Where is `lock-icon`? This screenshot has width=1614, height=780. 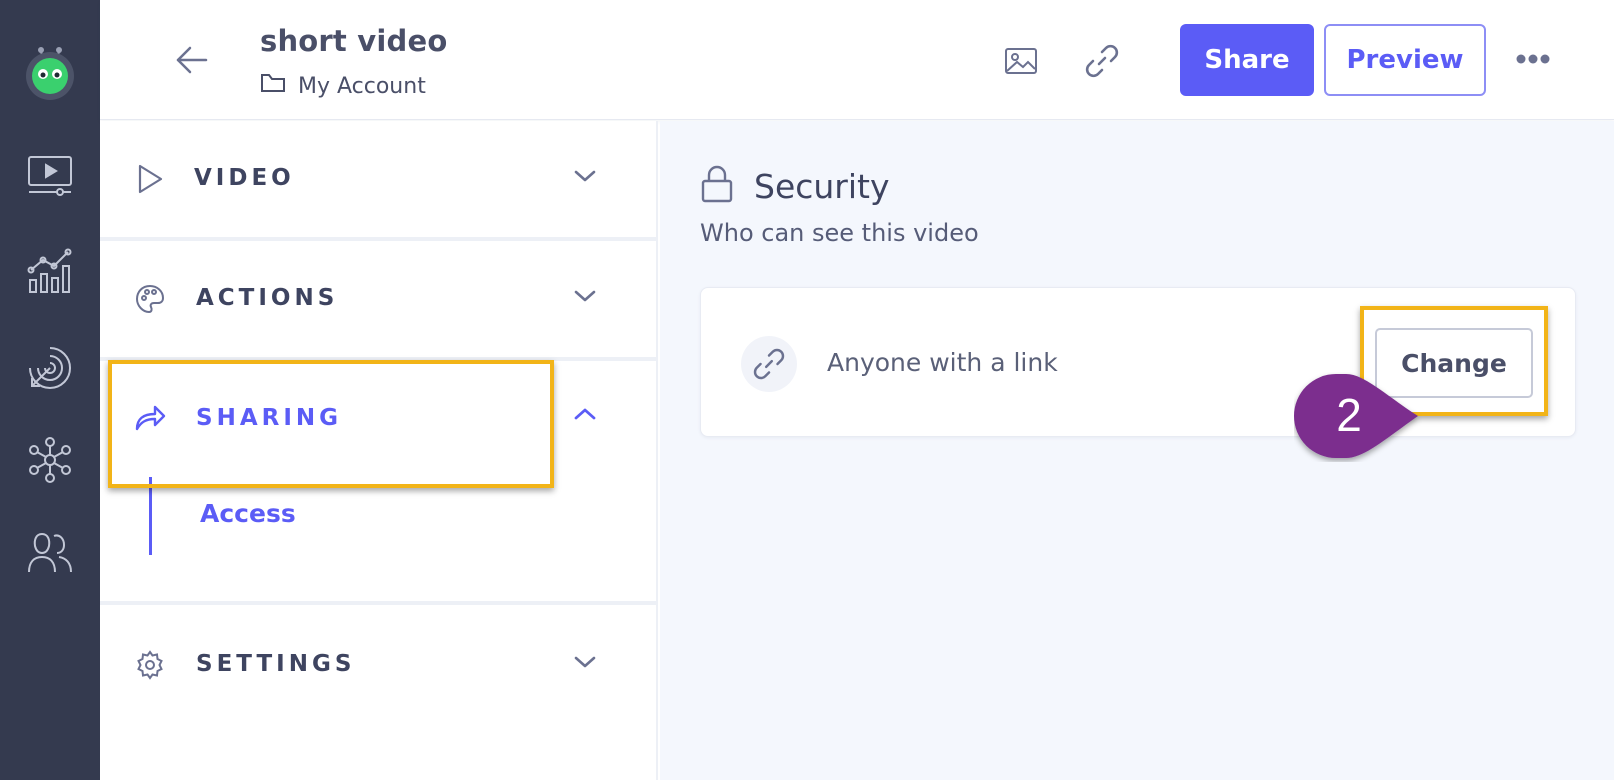
lock-icon is located at coordinates (717, 186).